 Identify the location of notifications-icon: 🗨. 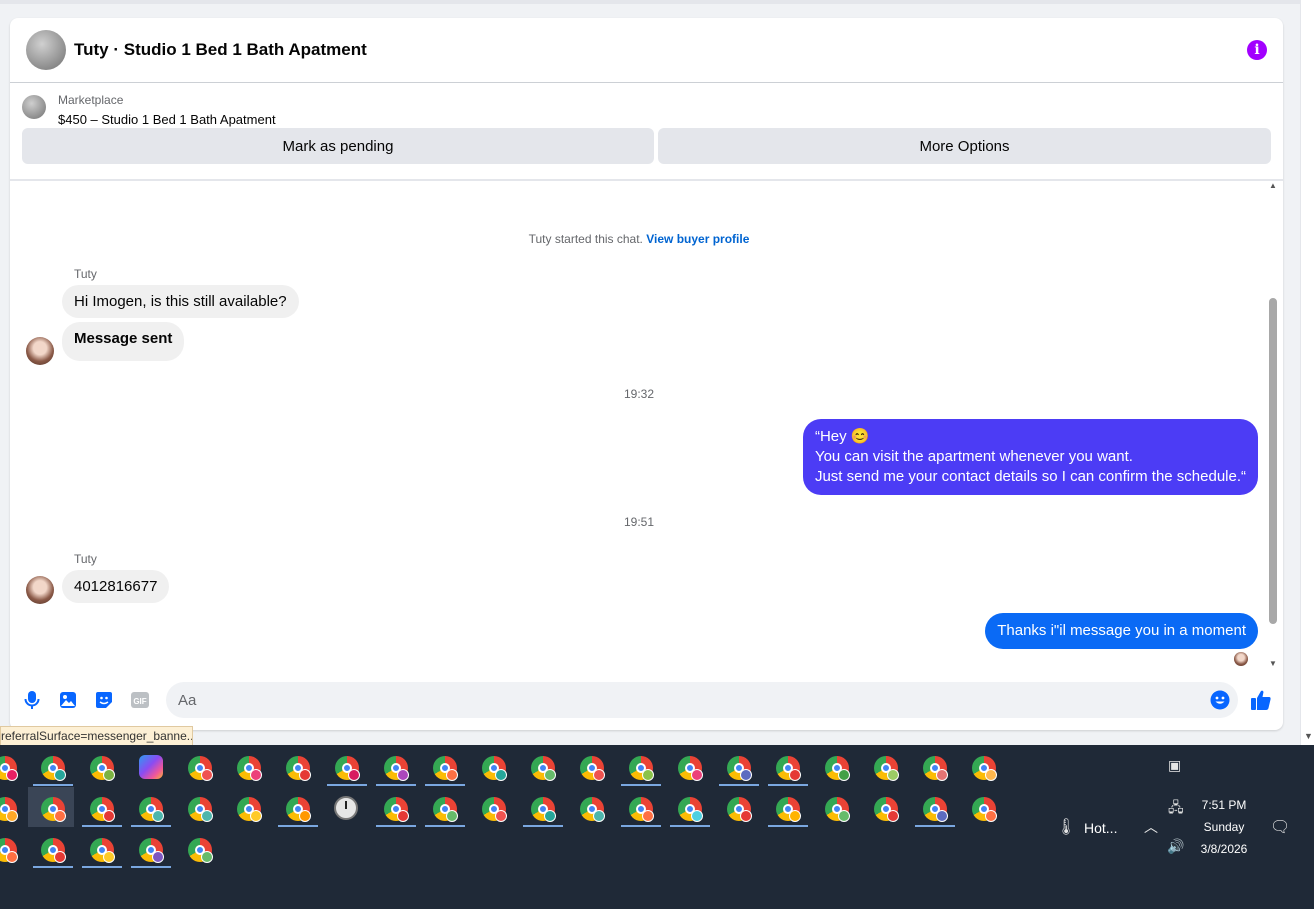
(1280, 827).